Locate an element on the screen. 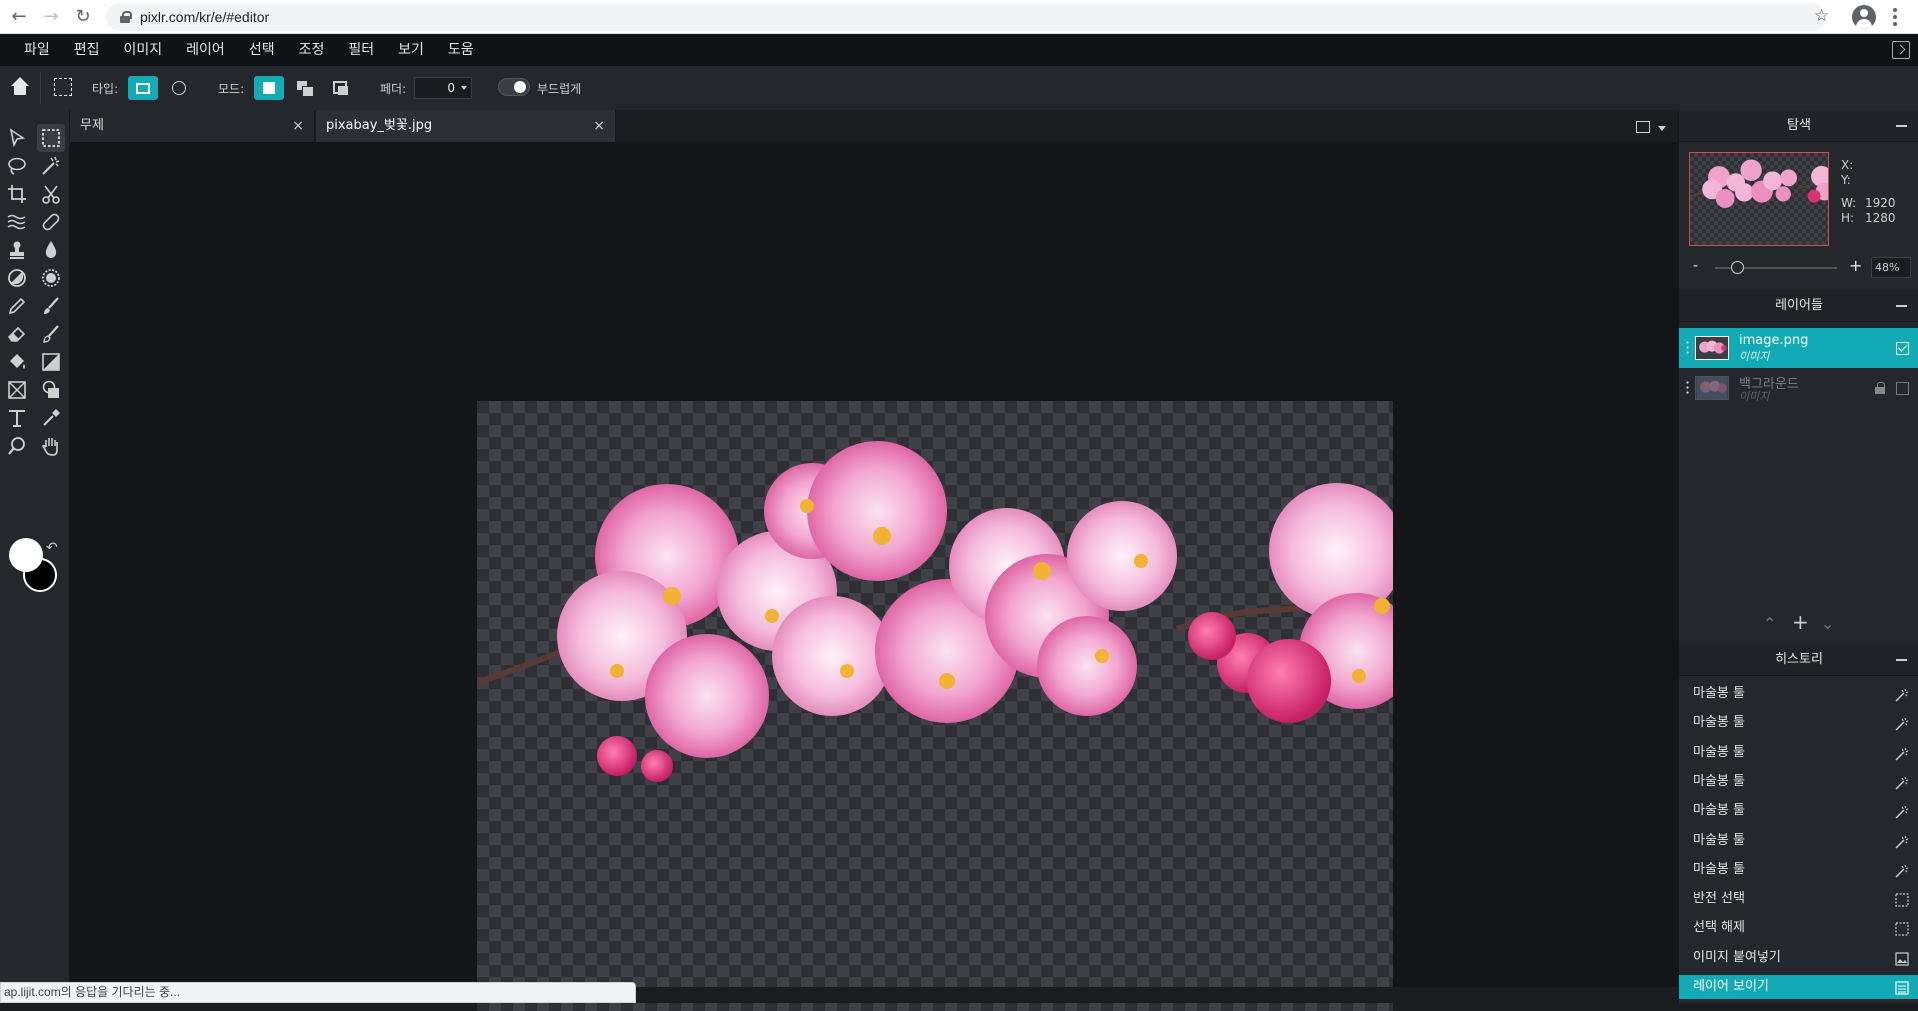 Image resolution: width=1918 pixels, height=1011 pixels. back-arrow-icon: ← is located at coordinates (19, 17).